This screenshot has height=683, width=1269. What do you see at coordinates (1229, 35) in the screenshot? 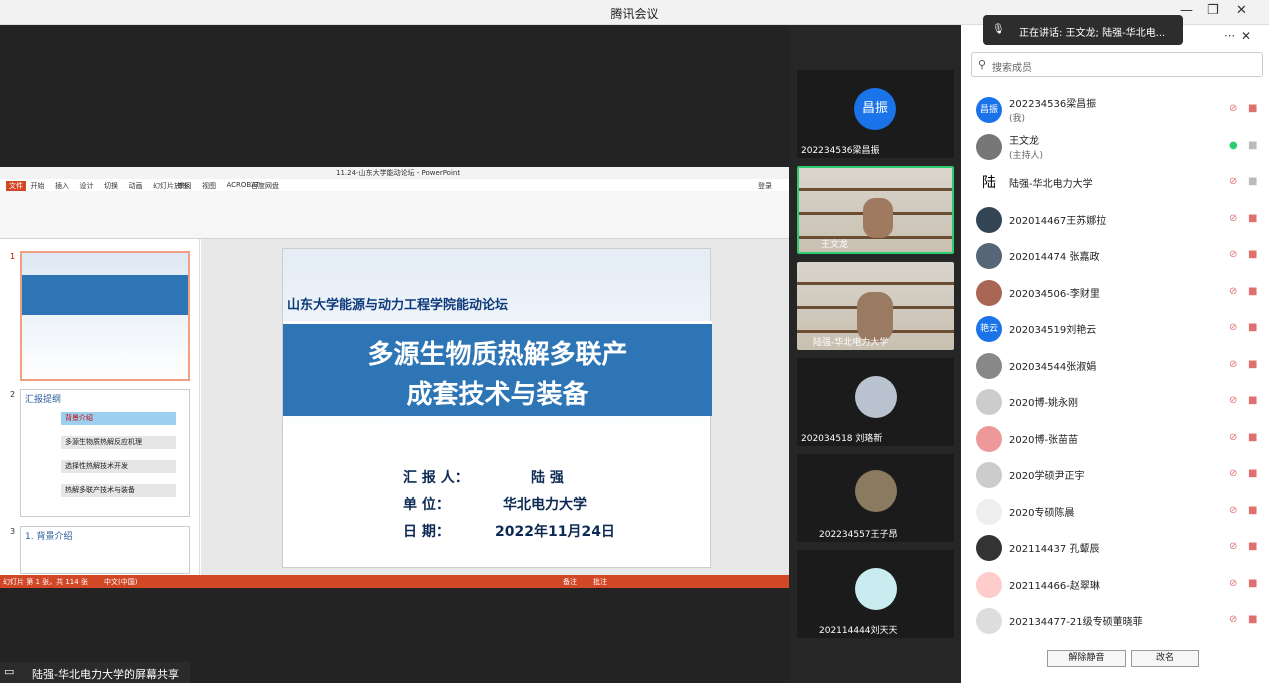
I see `more-icon: ⋯` at bounding box center [1229, 35].